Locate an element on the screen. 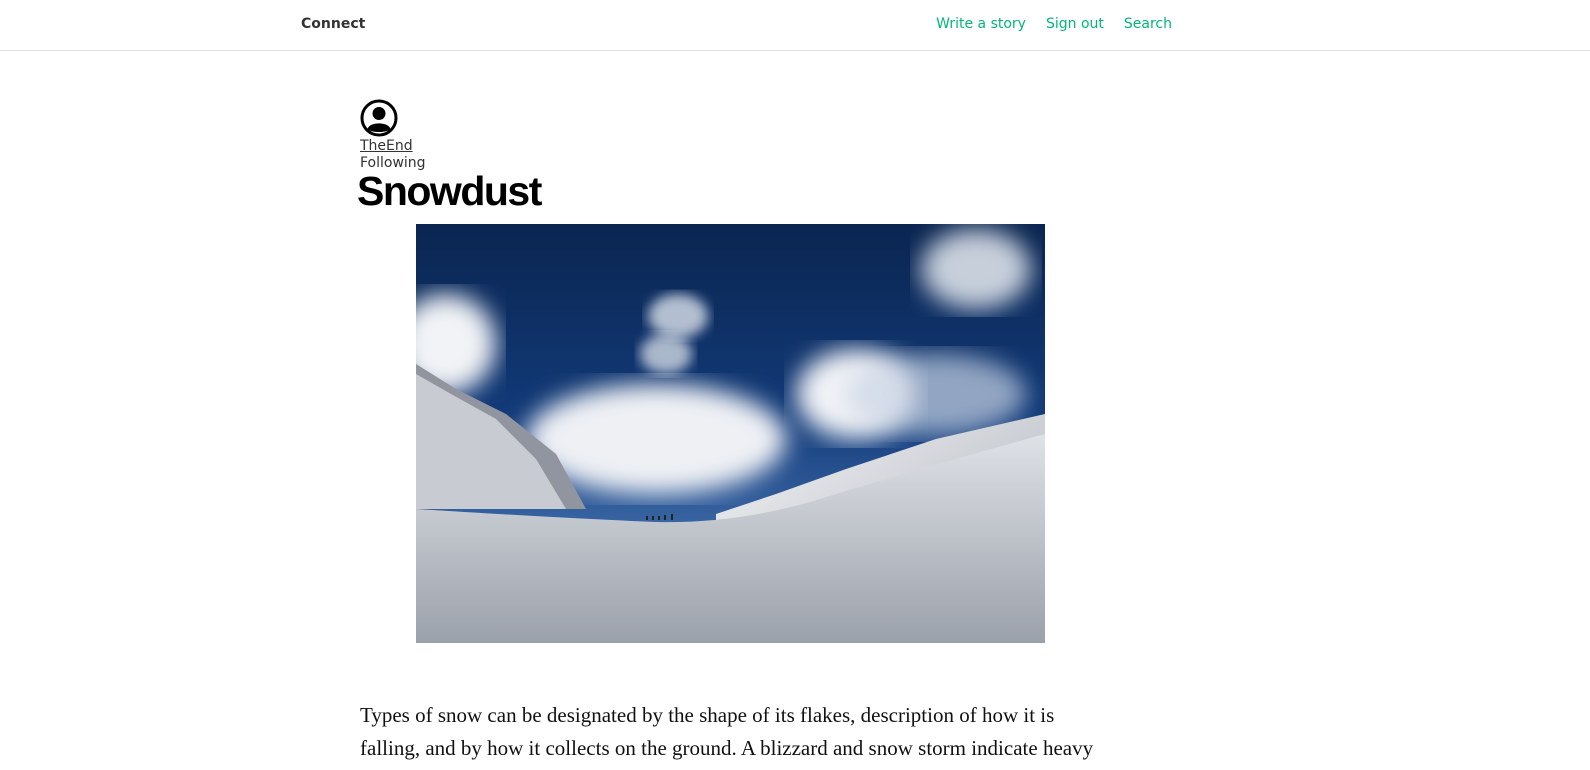 The height and width of the screenshot is (770, 1590). author-block: TheEnd Following is located at coordinates (393, 135).